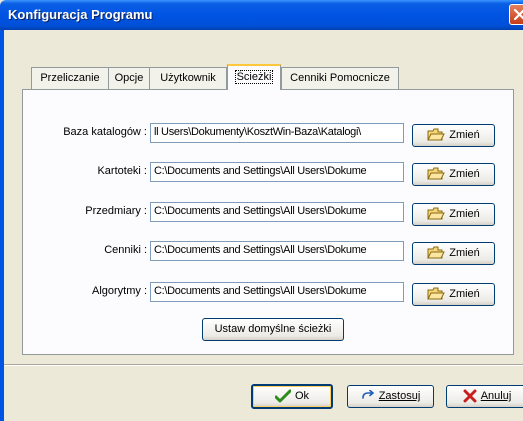  I want to click on tab-sciezki: Ścieżki, so click(254, 77).